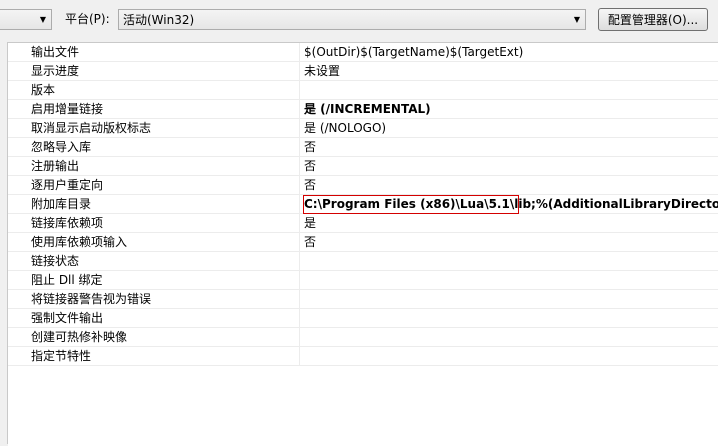 This screenshot has width=718, height=446. I want to click on property-row: 指定节特性, so click(363, 356).